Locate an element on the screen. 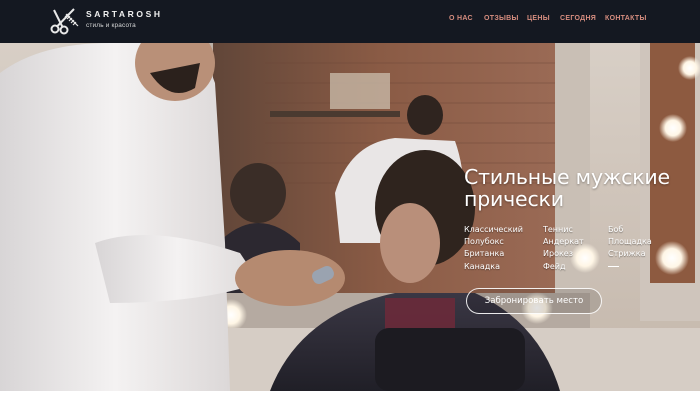 This screenshot has width=700, height=419. styles-divider is located at coordinates (613, 266).